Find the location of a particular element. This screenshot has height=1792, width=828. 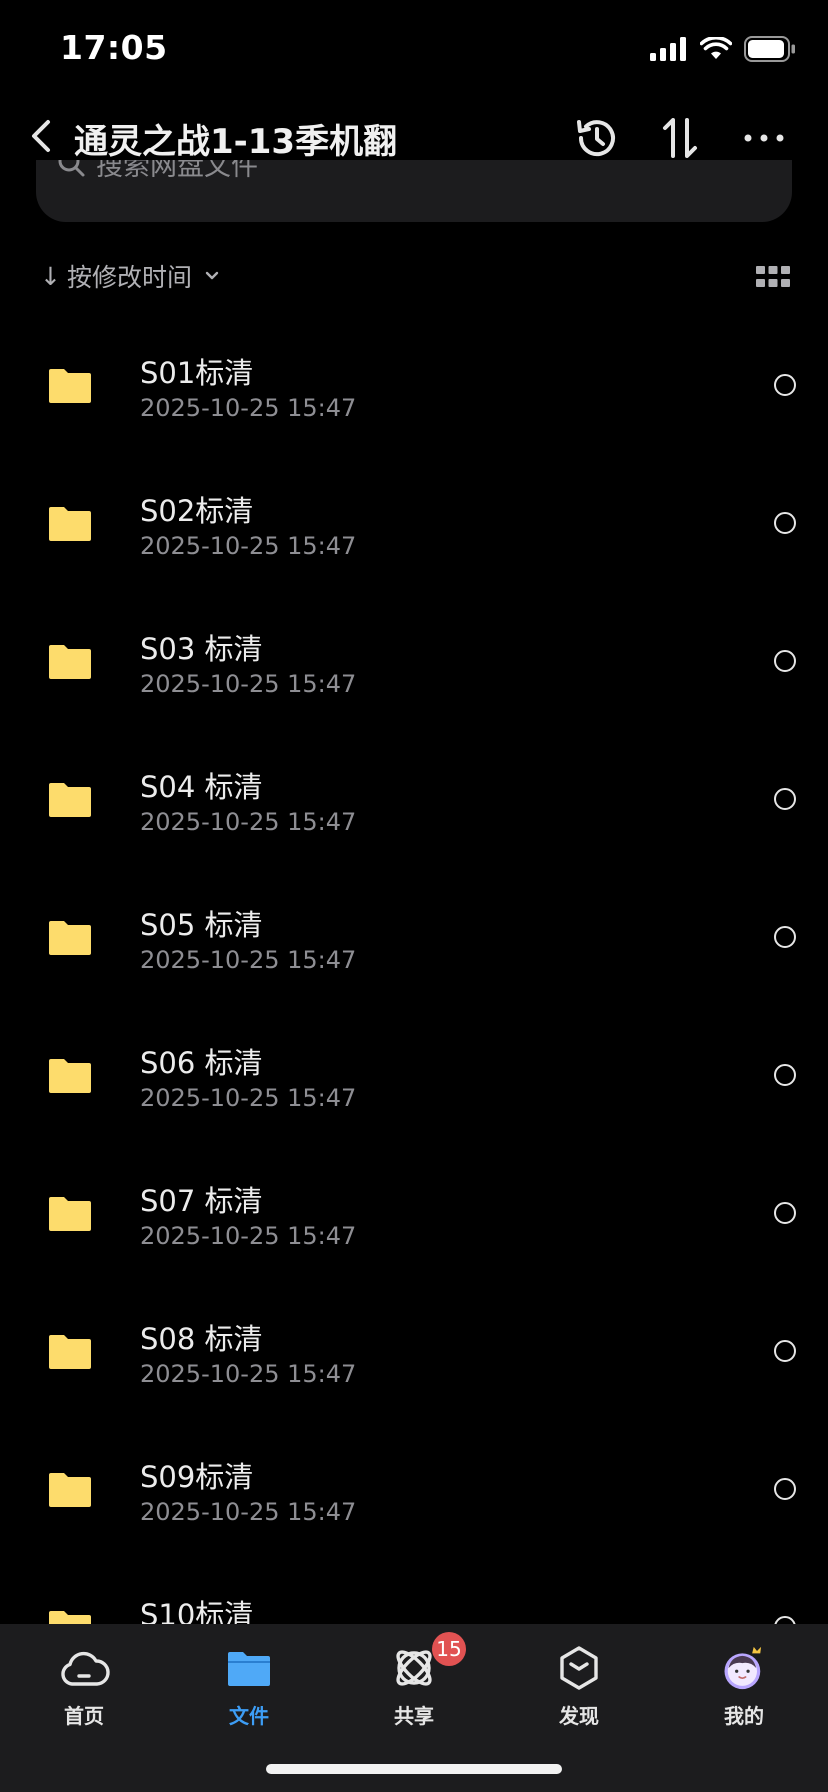

signal-icon is located at coordinates (668, 49).